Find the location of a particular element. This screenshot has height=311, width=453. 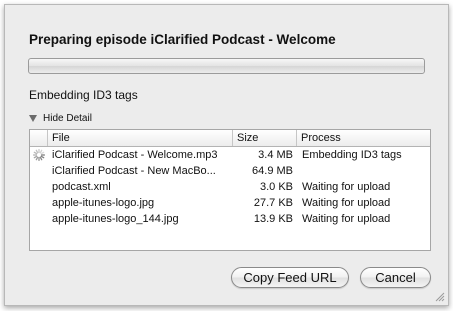

progress-bar is located at coordinates (226, 66).